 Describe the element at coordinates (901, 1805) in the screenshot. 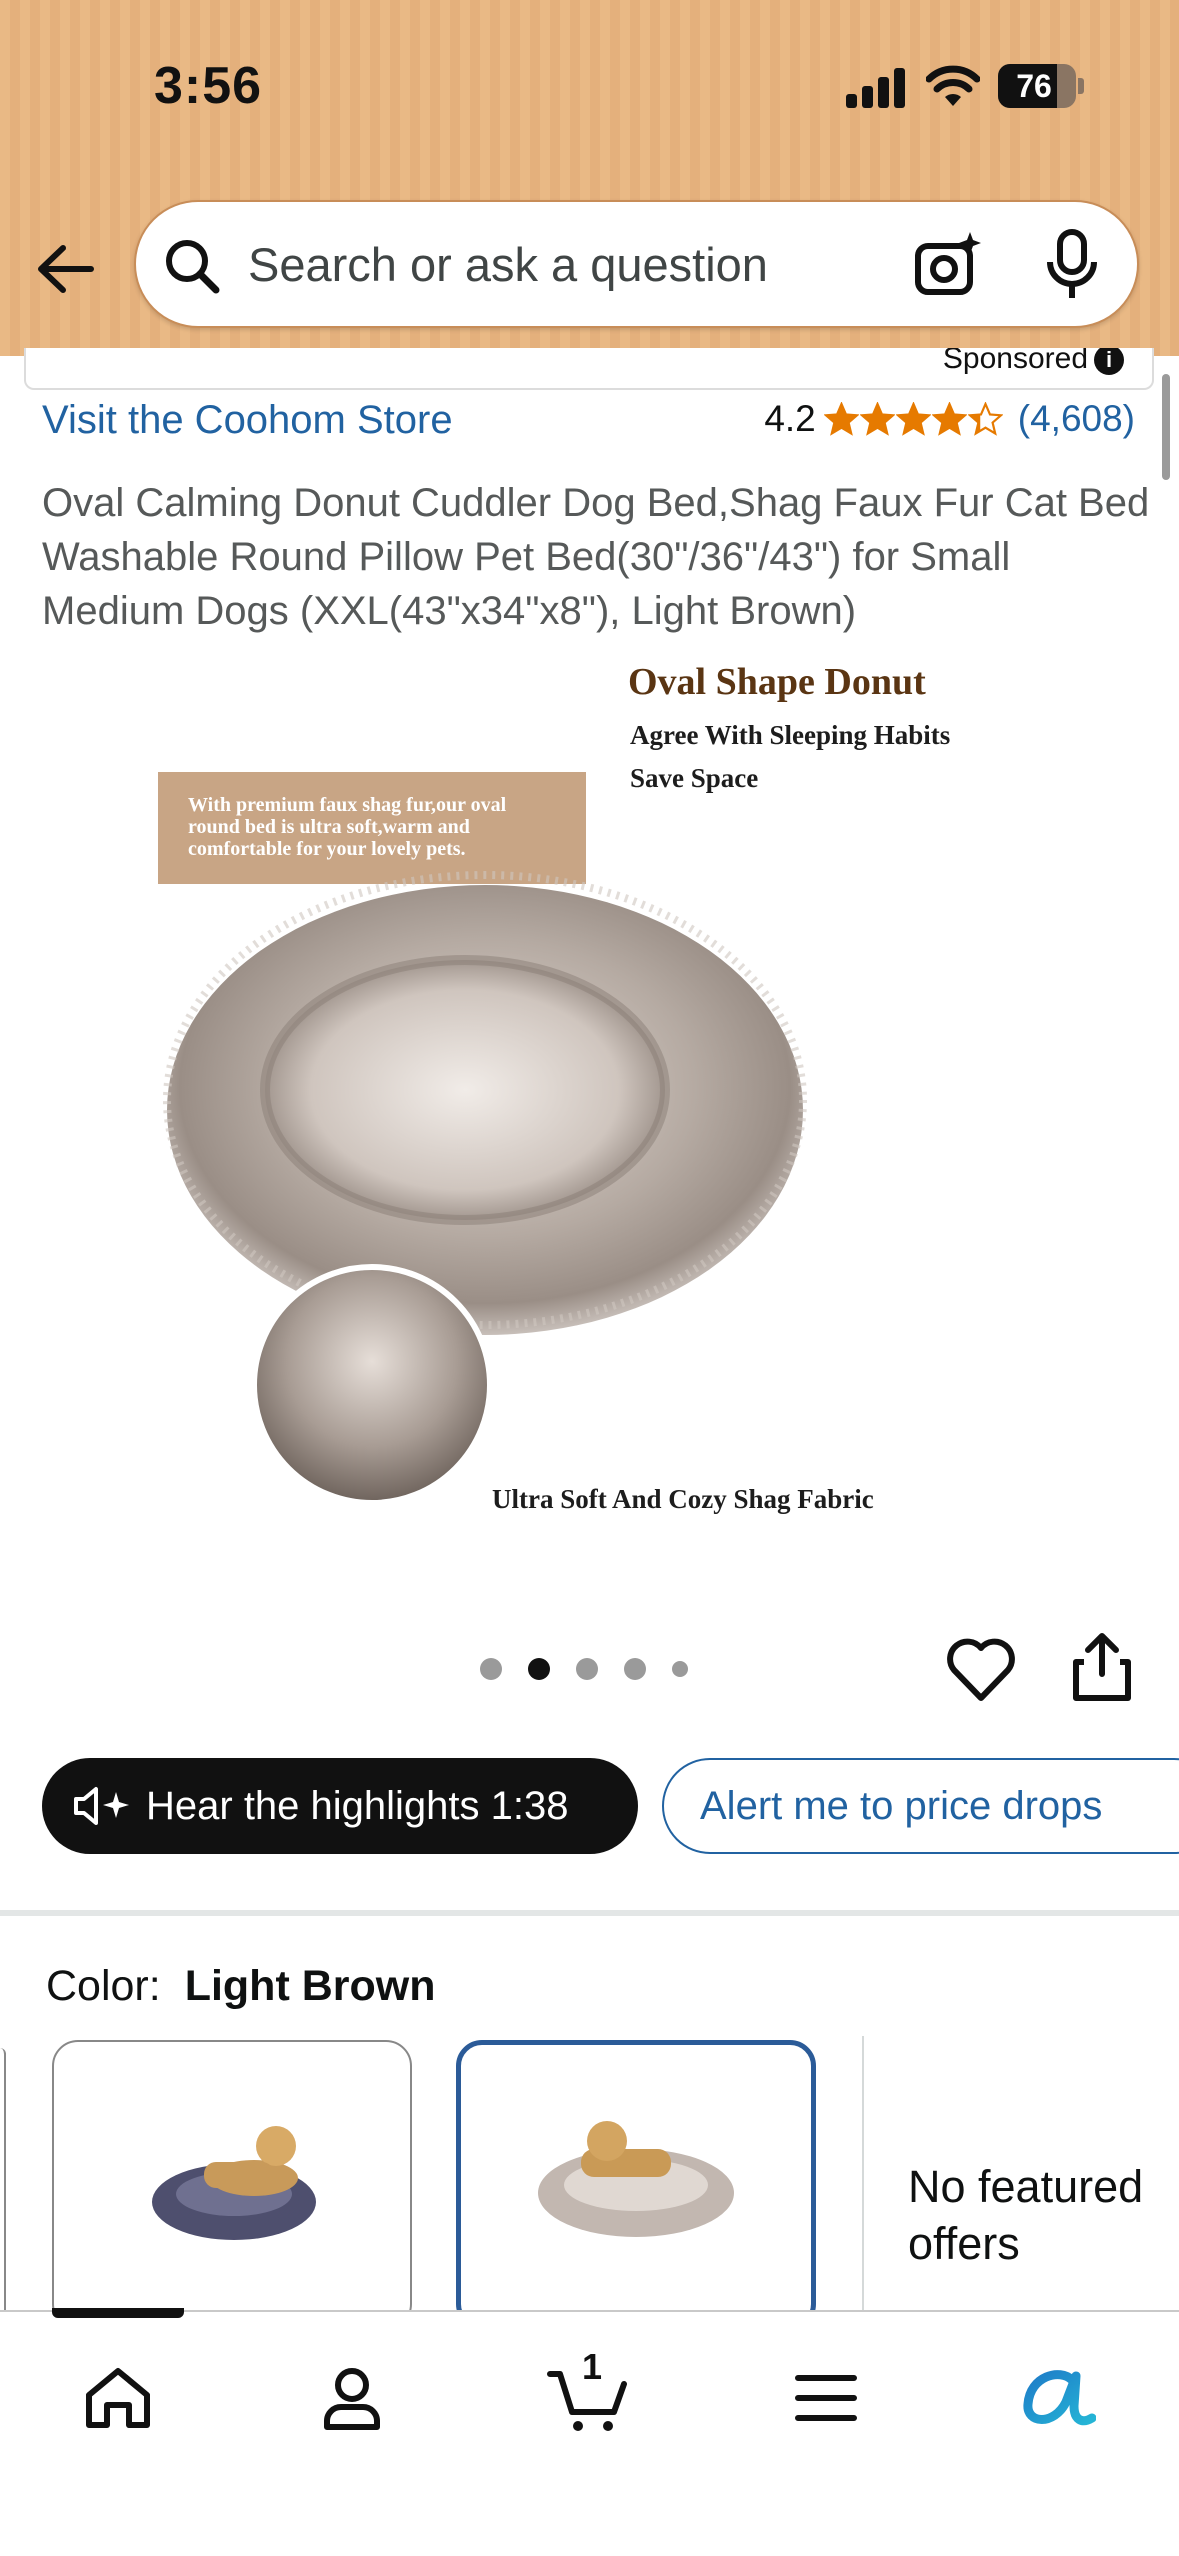

I see `price-alert-label: Alert me to price drops` at that location.